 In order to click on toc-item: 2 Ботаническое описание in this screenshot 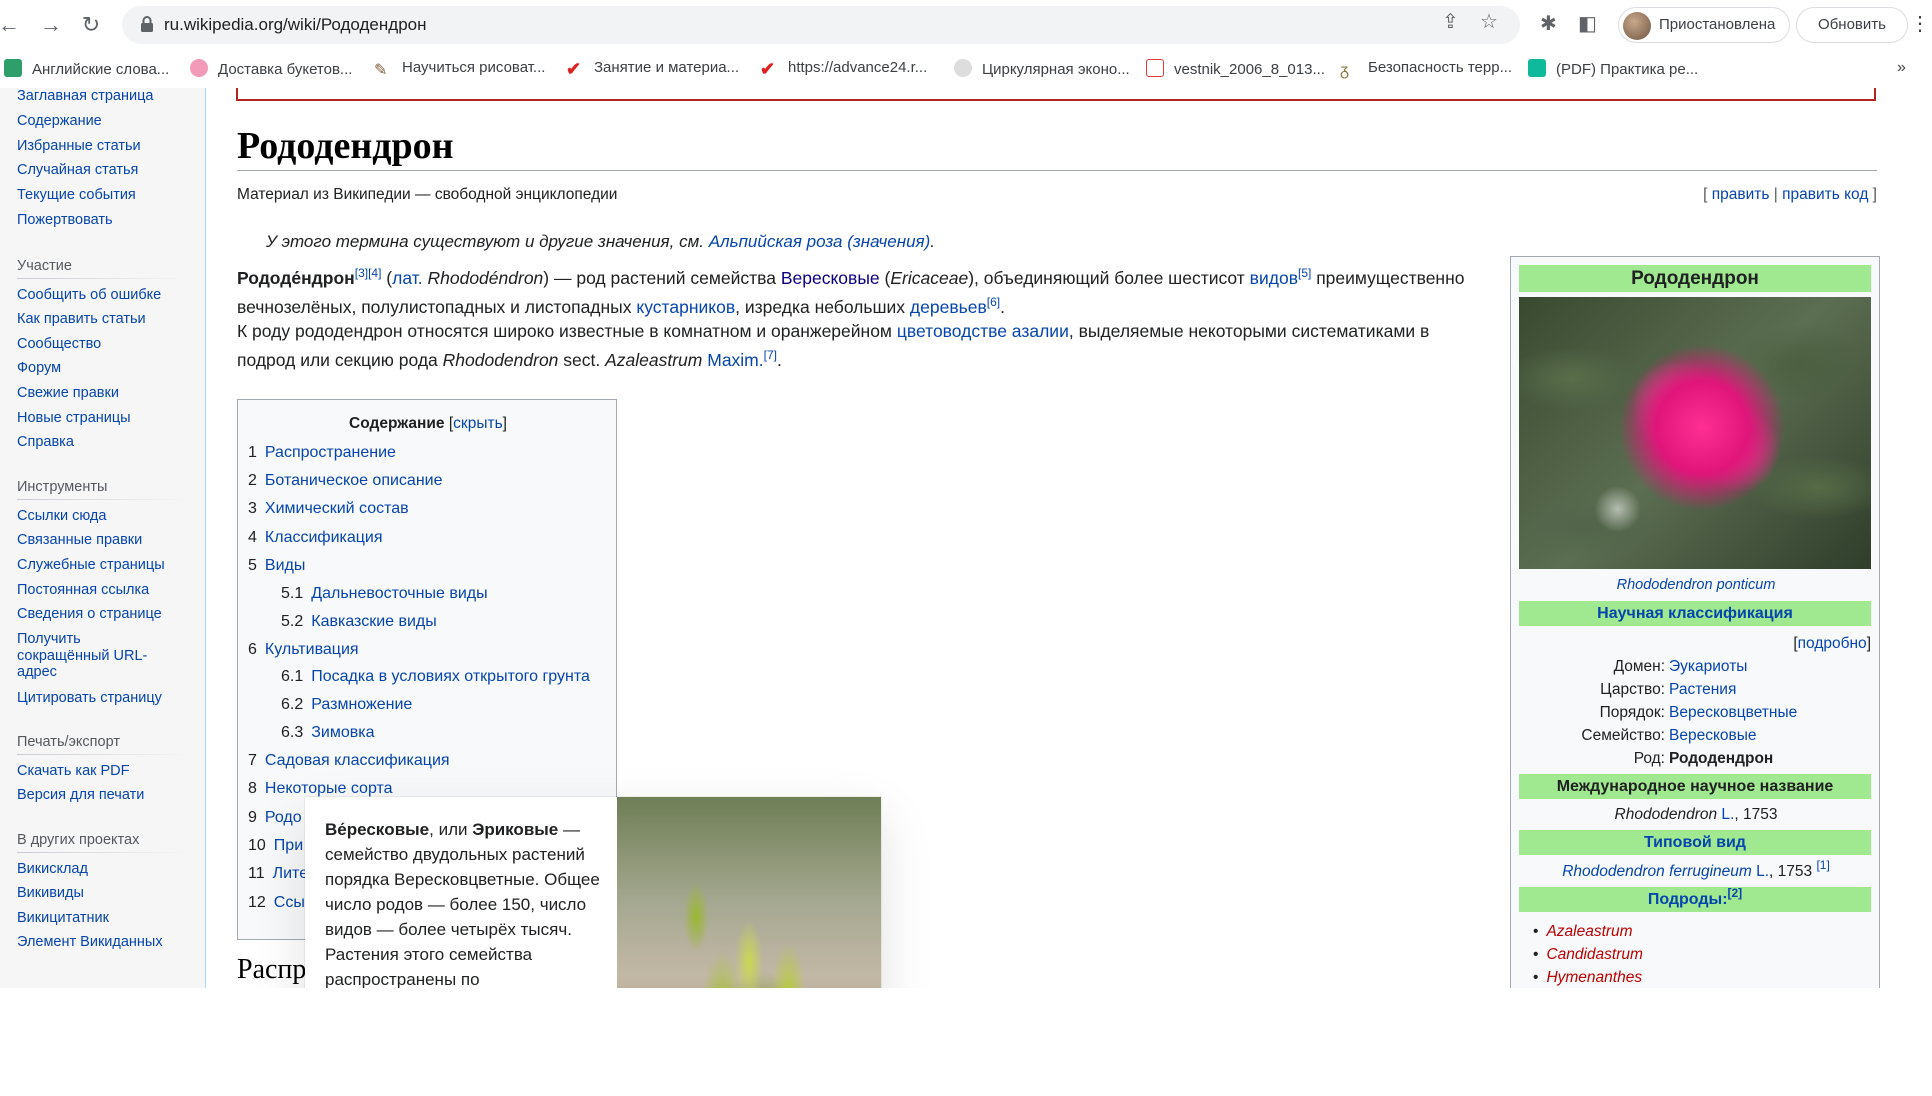, I will do `click(345, 481)`.